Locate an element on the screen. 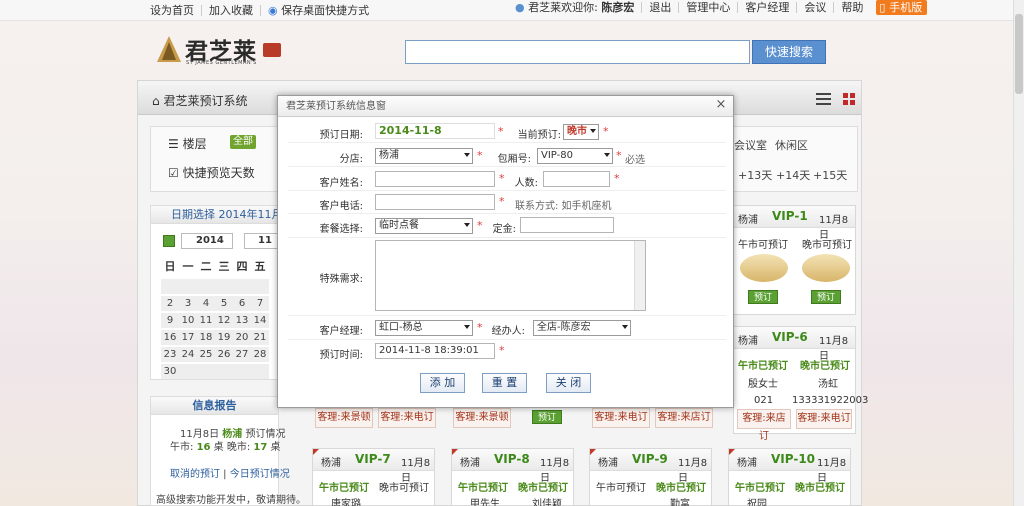 The width and height of the screenshot is (1024, 506). lunch-status: 午市已预订 is located at coordinates (760, 488).